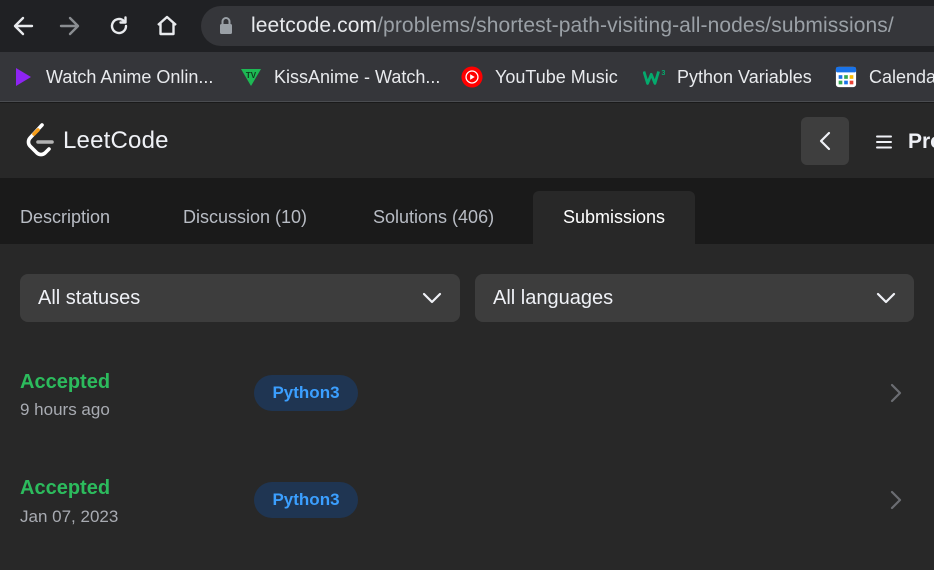 The image size is (934, 570). I want to click on bookmark-calendar: Calenda, so click(884, 77).